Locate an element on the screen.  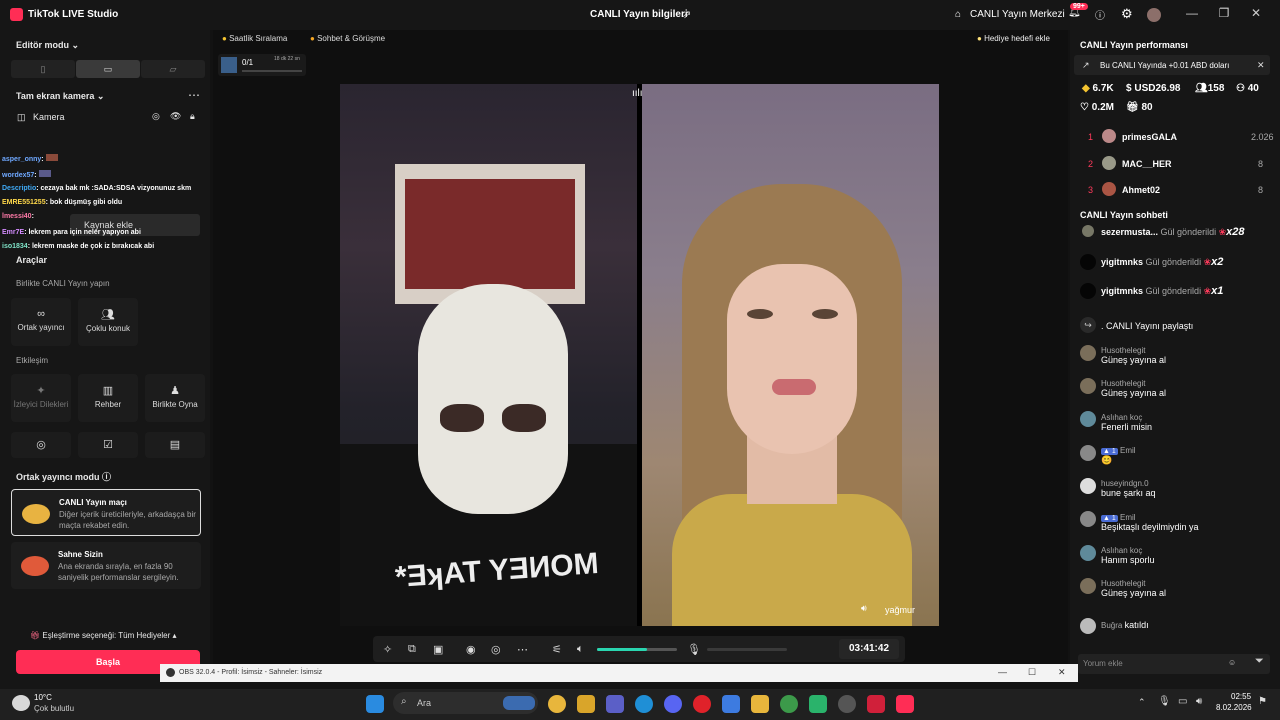
chat-call-pill: ● Sohbet & Görüşme is located at coordinates (347, 39).